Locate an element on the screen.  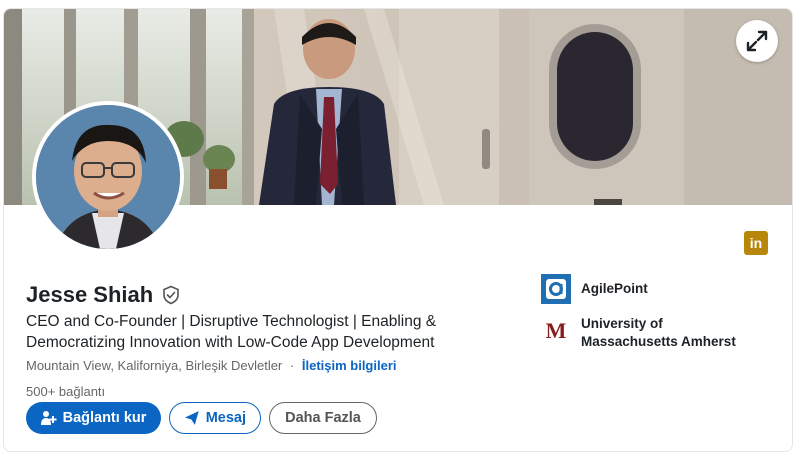
name-row: Jesse Shiah is located at coordinates (103, 295).